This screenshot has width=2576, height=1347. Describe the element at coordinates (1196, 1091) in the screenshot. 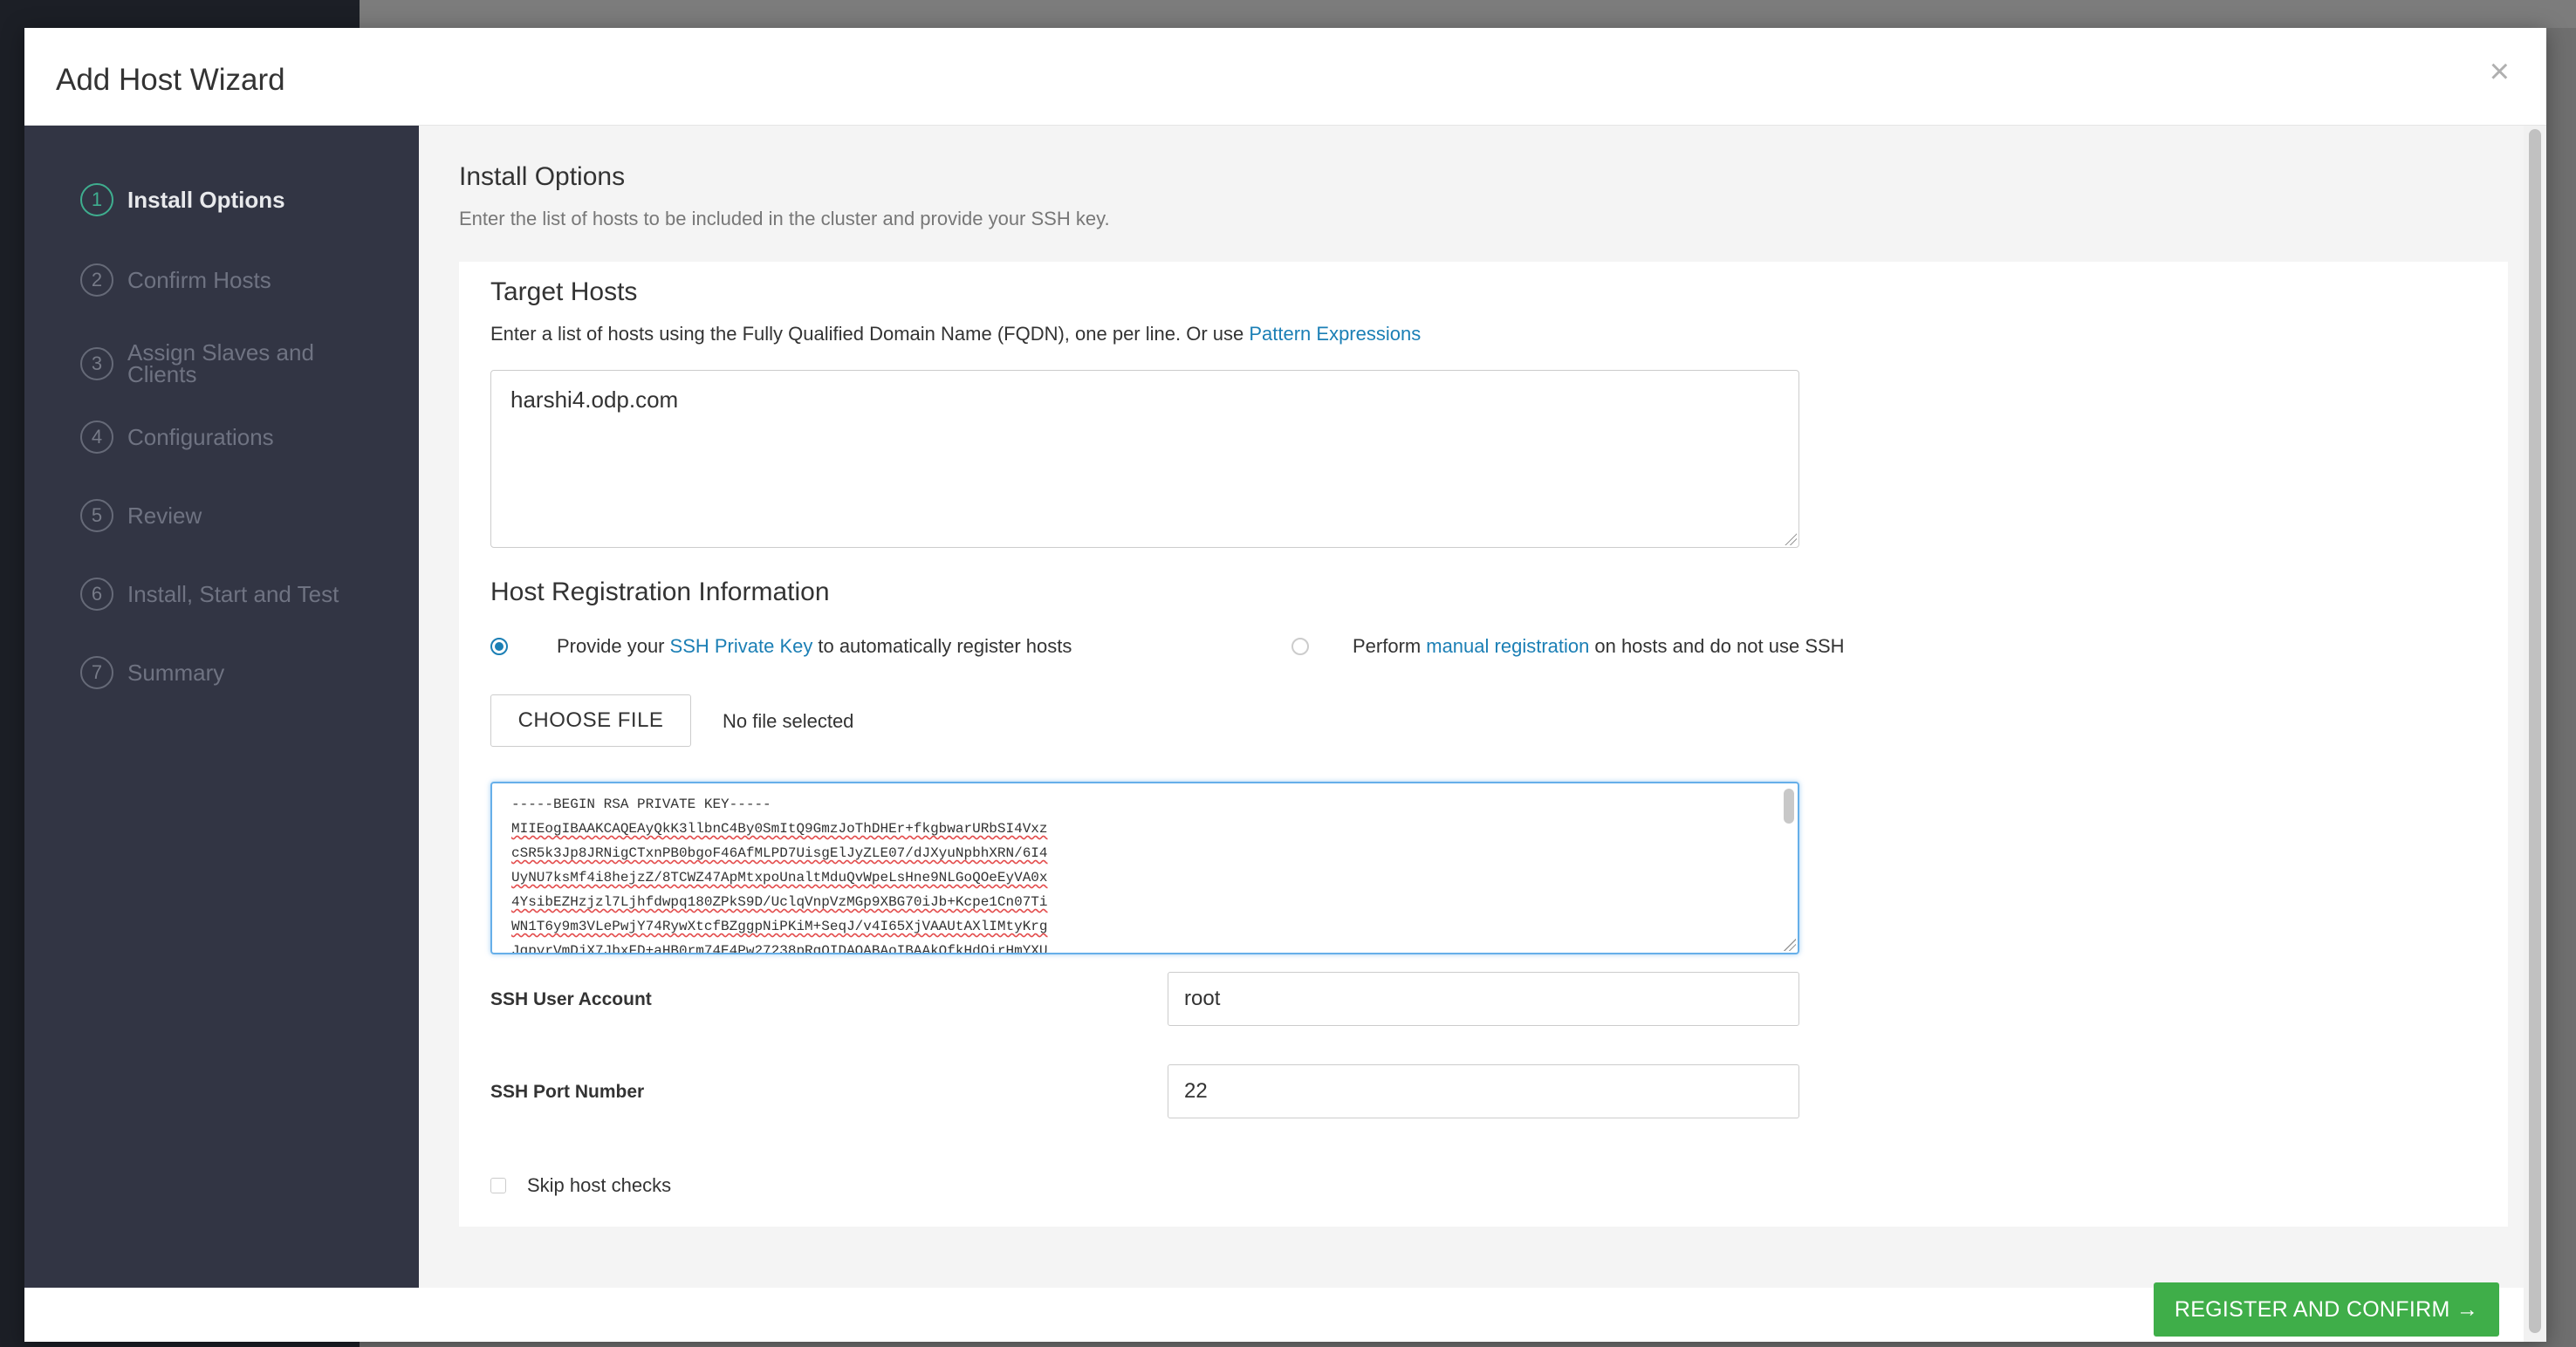

I see `ssh-port-value: 22` at that location.